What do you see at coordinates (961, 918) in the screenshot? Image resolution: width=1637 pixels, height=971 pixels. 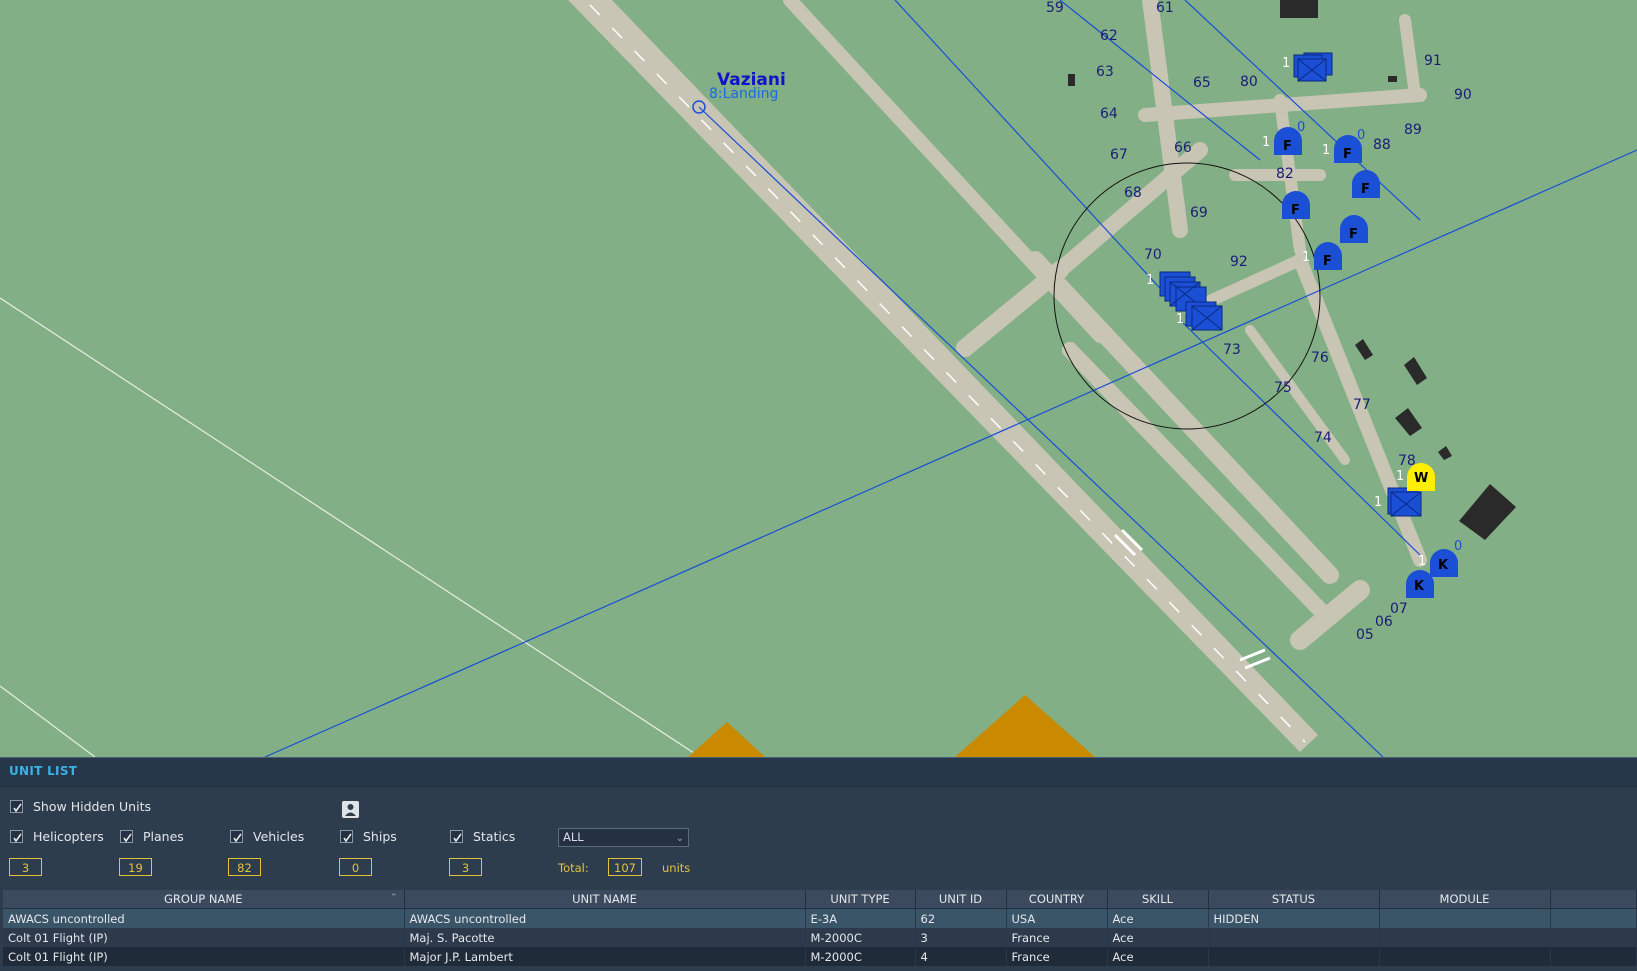 I see `table-cell: 62` at bounding box center [961, 918].